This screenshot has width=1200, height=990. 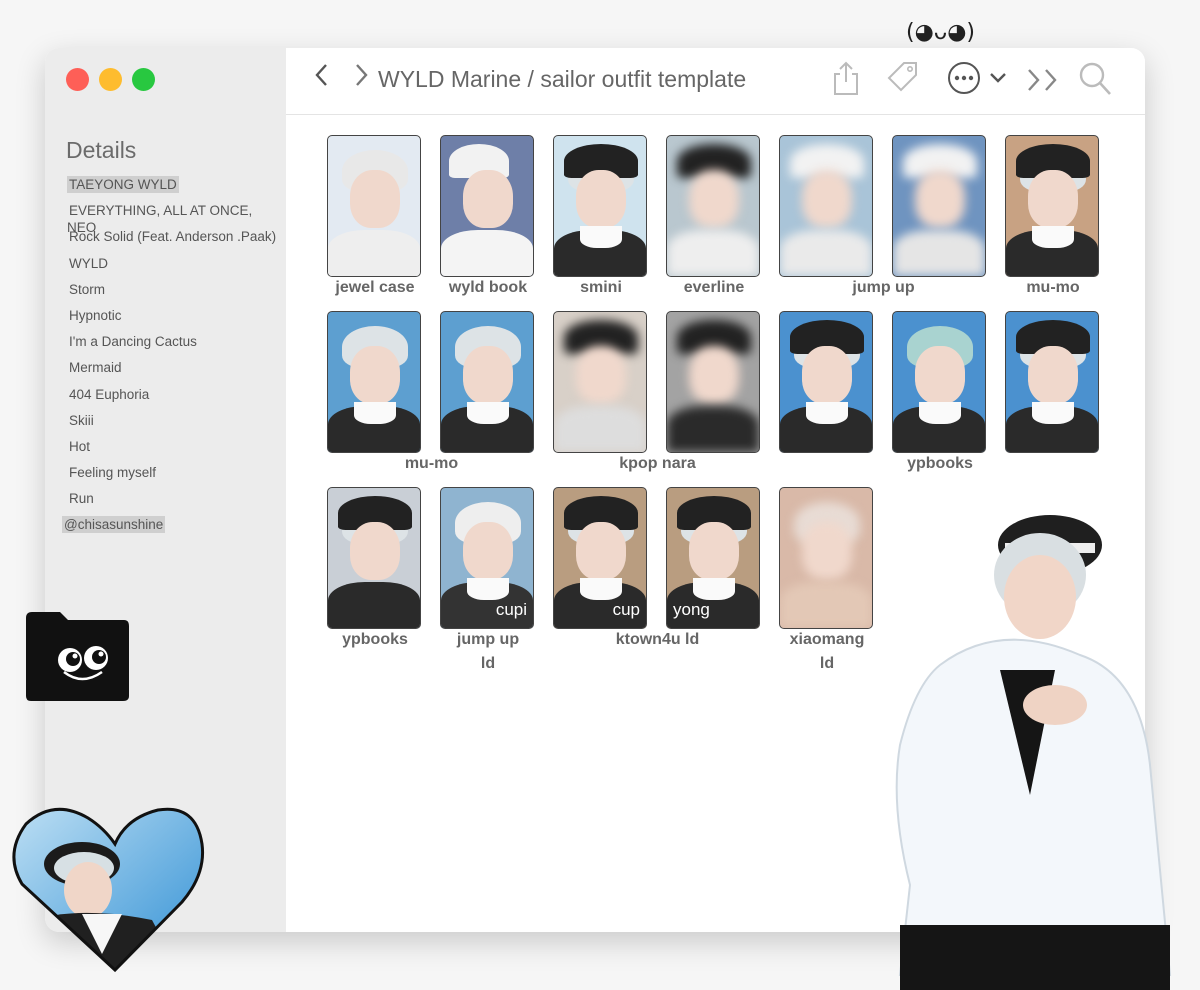 What do you see at coordinates (77, 79) in the screenshot?
I see `close-button` at bounding box center [77, 79].